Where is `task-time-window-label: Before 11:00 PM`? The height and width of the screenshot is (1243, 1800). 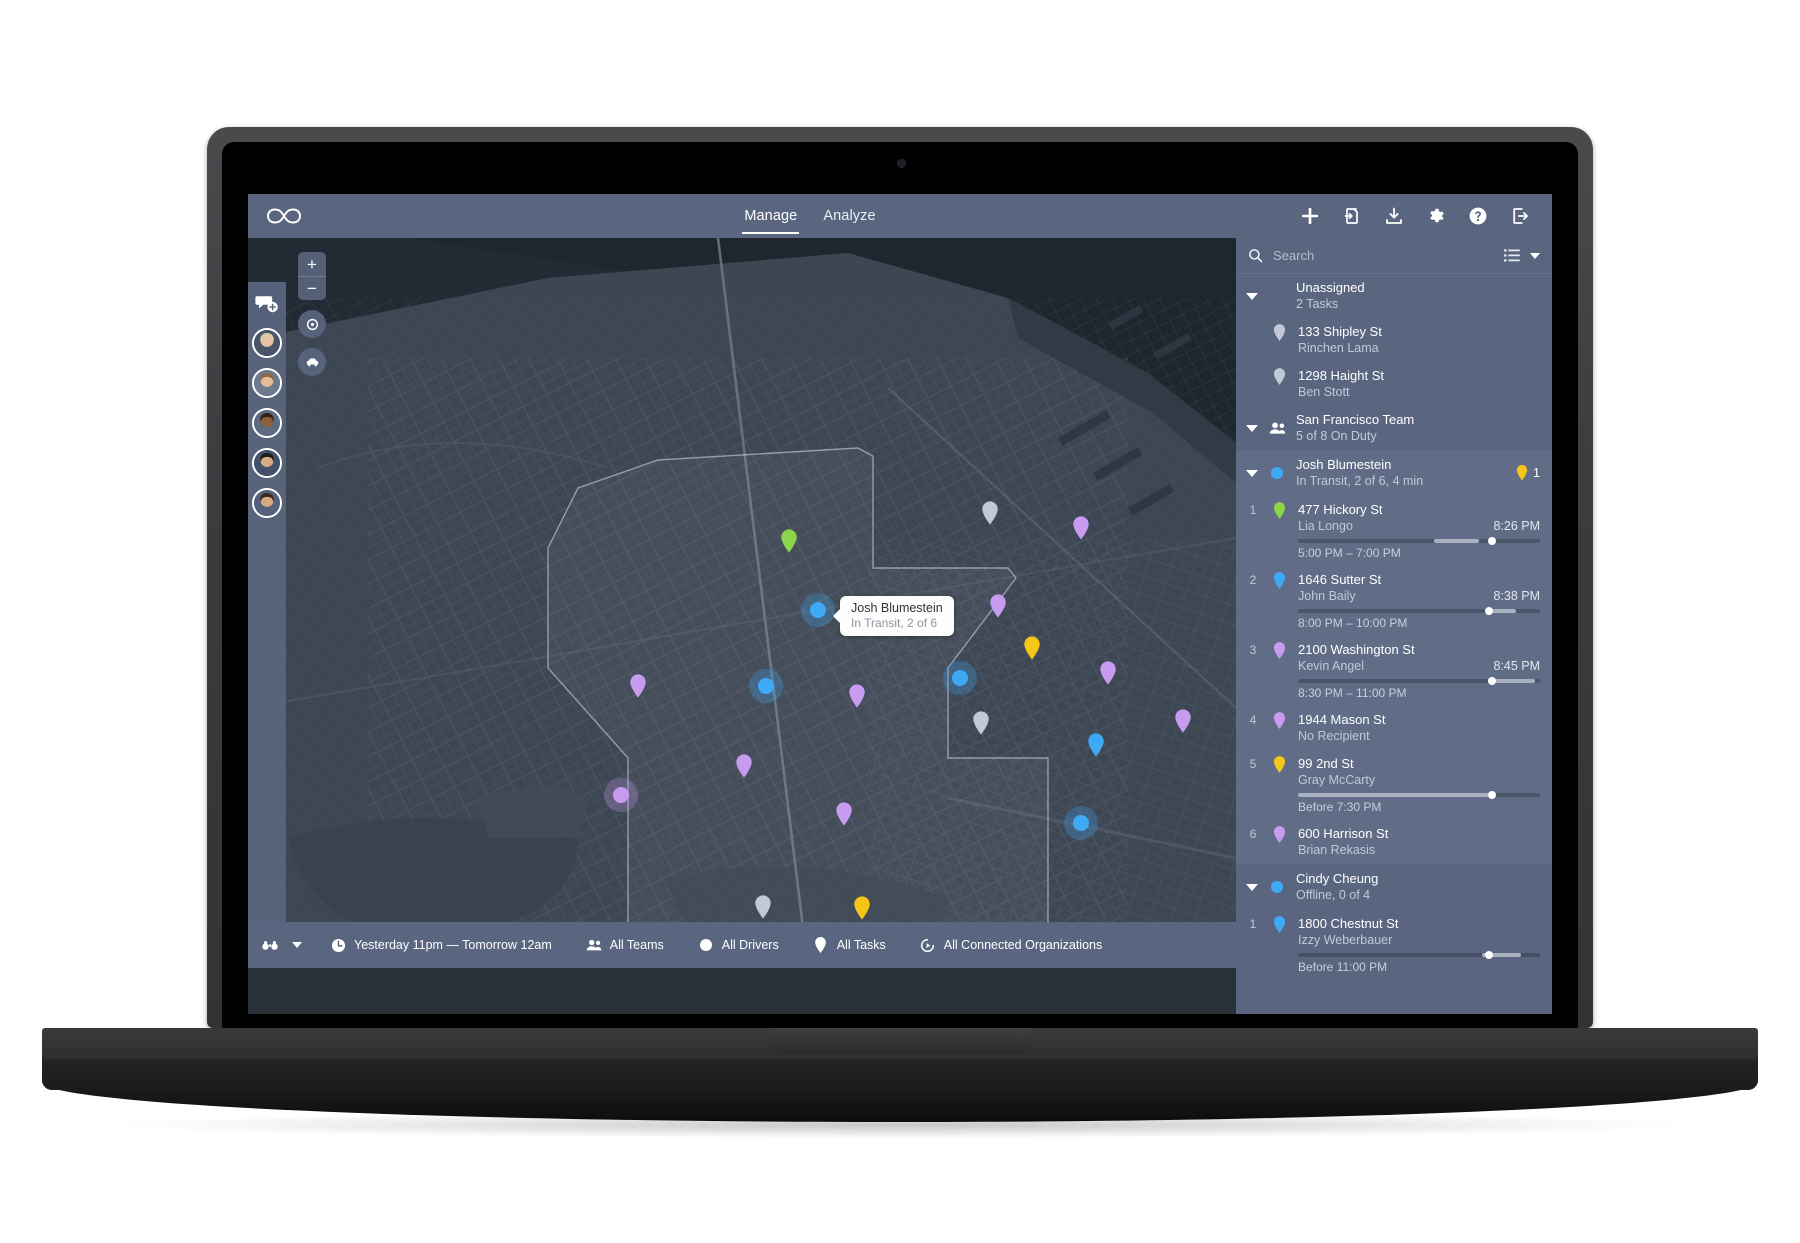 task-time-window-label: Before 11:00 PM is located at coordinates (1343, 967).